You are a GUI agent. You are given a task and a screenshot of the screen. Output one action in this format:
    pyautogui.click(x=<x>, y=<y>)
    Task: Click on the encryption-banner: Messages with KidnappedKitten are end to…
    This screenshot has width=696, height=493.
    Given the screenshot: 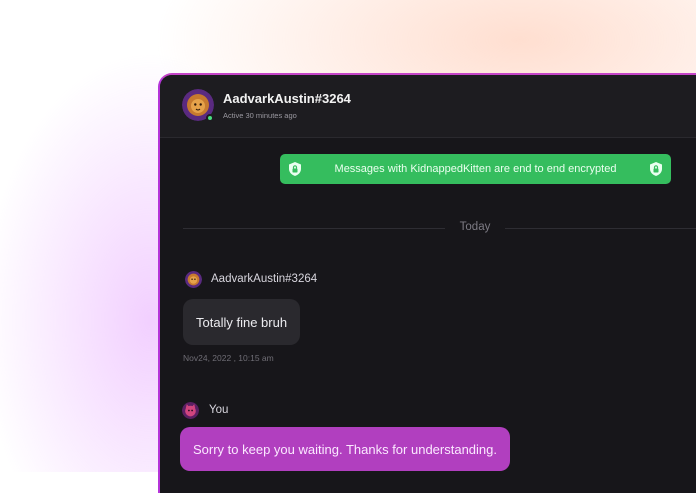 What is the action you would take?
    pyautogui.click(x=475, y=169)
    